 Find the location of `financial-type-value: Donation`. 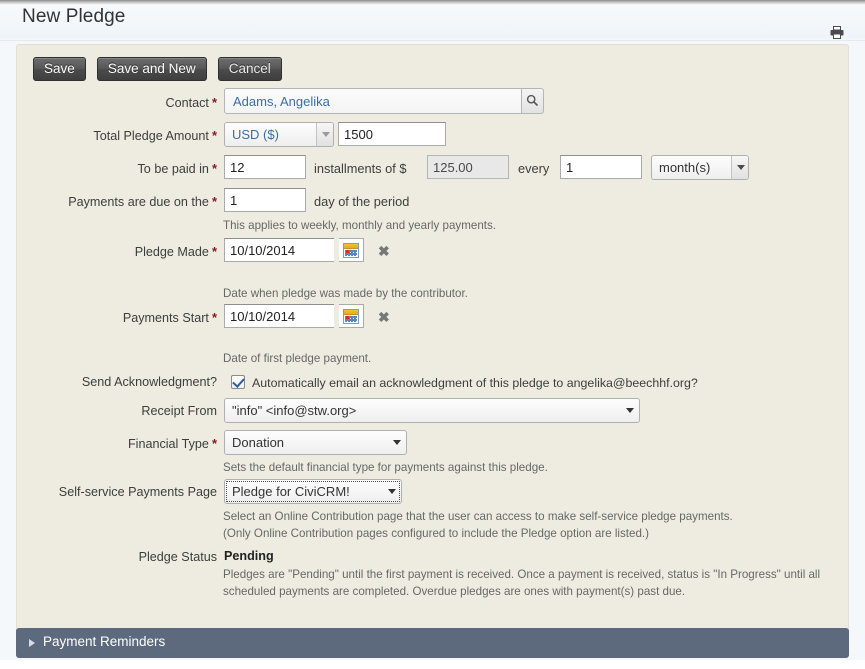

financial-type-value: Donation is located at coordinates (258, 442).